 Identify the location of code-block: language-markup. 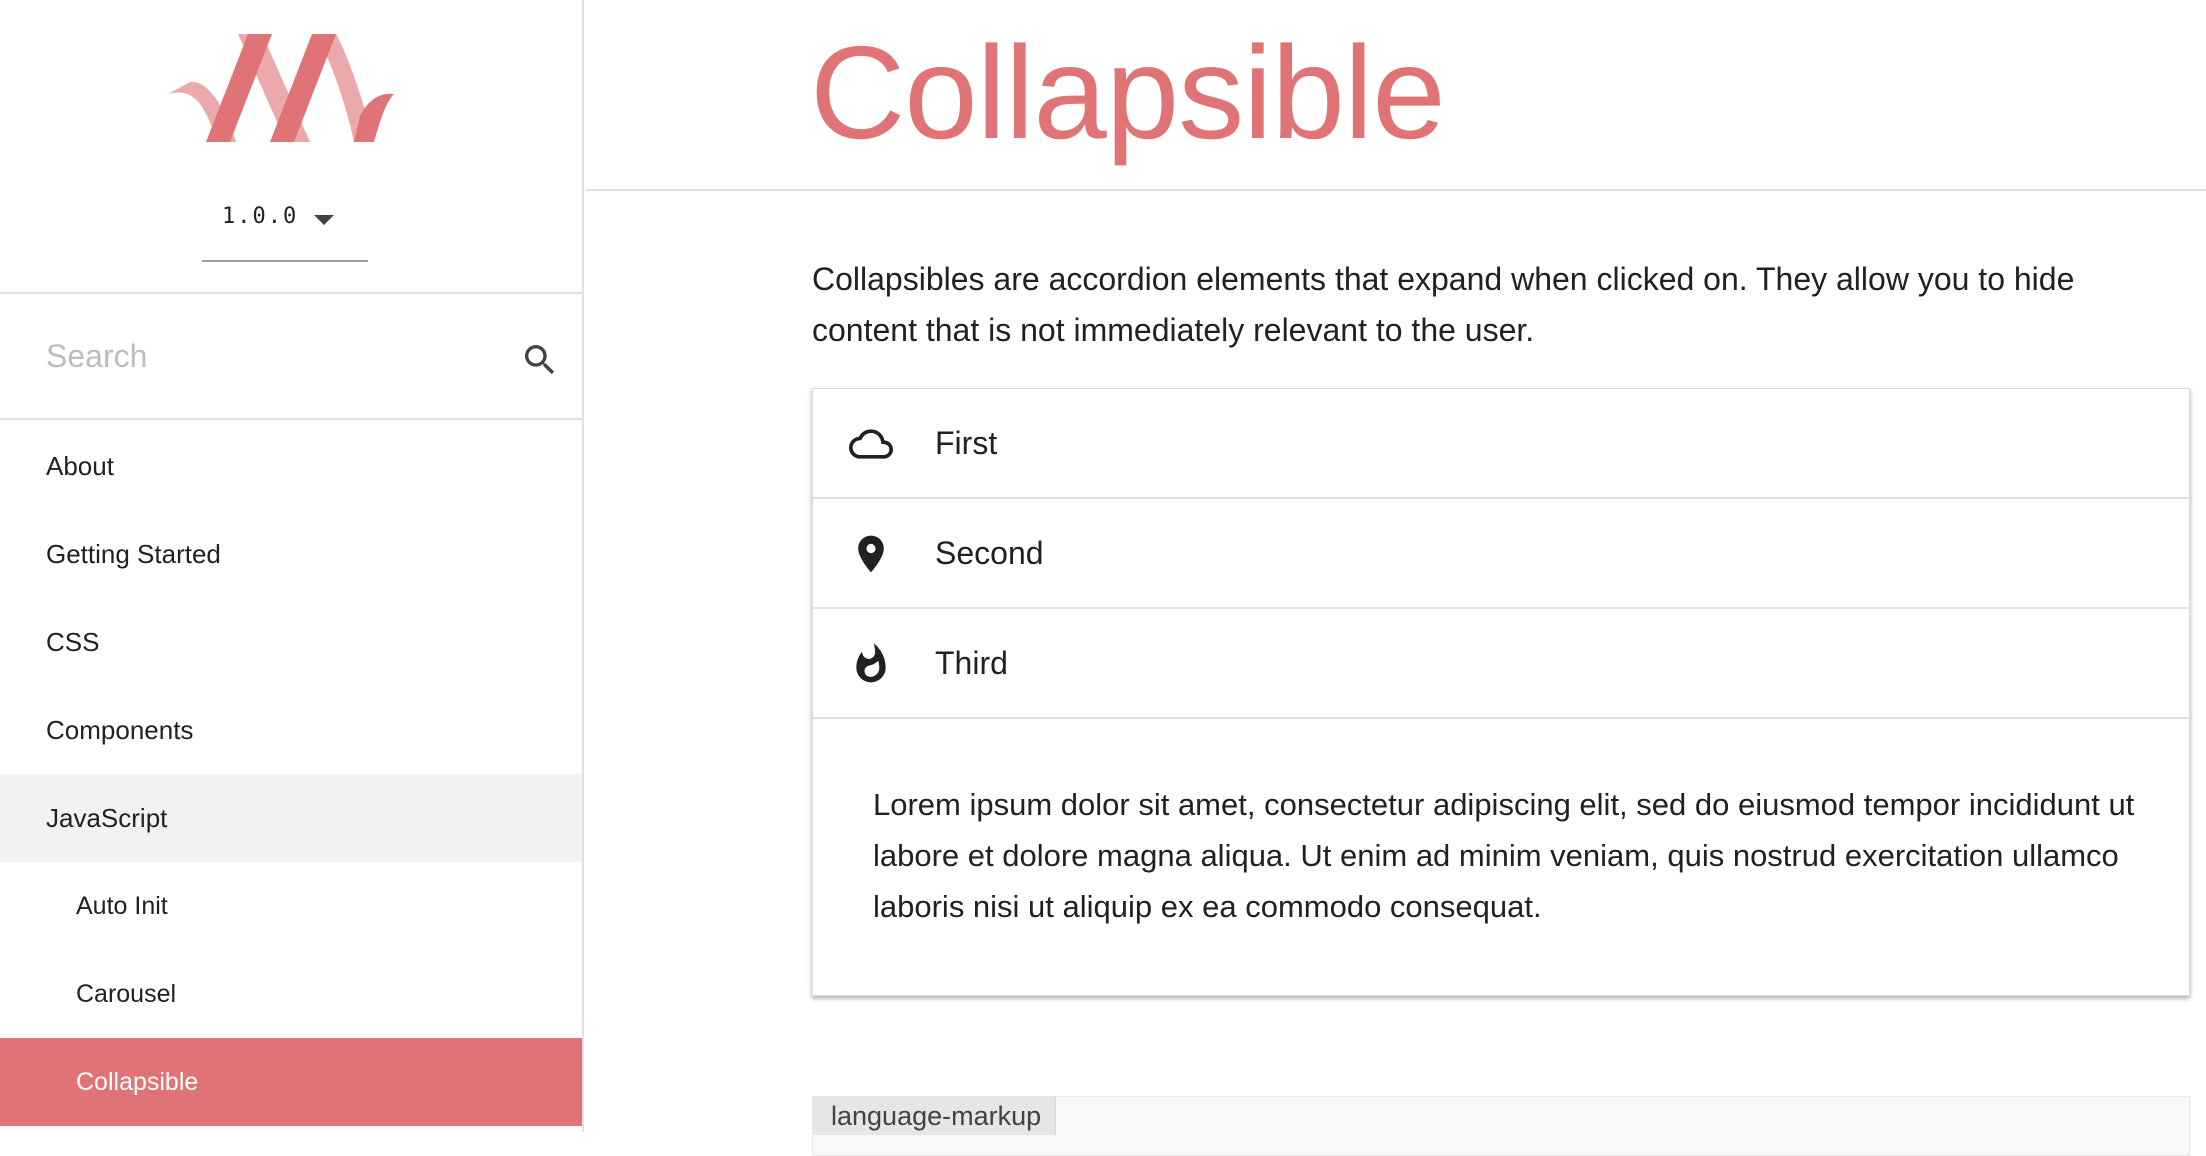
(1501, 1126).